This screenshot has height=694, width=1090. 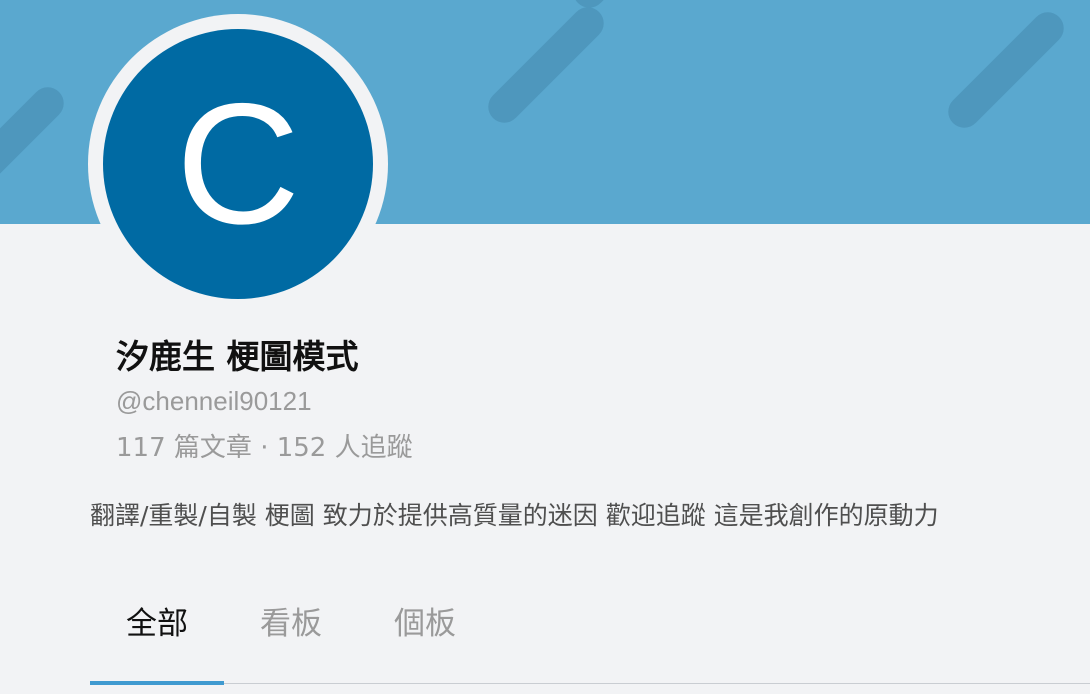 What do you see at coordinates (590, 638) in the screenshot?
I see `profile-tabs: 全部 看板 個板` at bounding box center [590, 638].